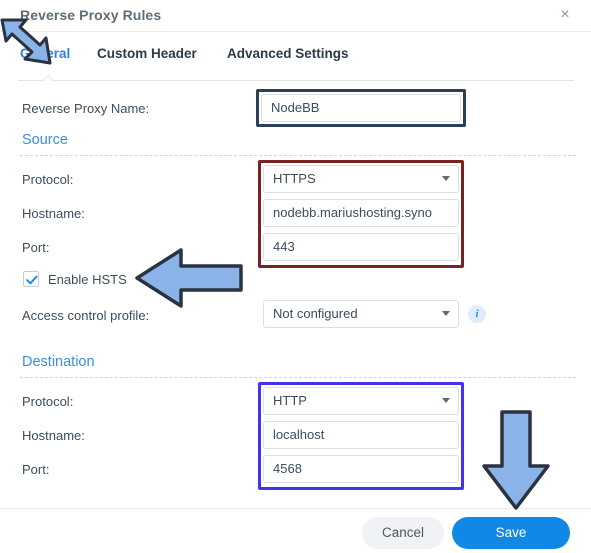 This screenshot has width=591, height=553. I want to click on destination-hostname-input: localhost, so click(361, 435).